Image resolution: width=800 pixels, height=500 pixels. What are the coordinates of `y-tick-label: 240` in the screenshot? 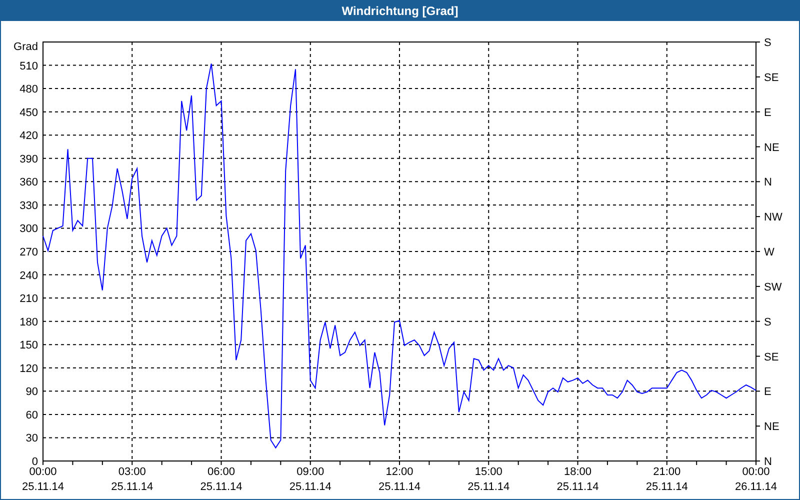 It's located at (29, 276).